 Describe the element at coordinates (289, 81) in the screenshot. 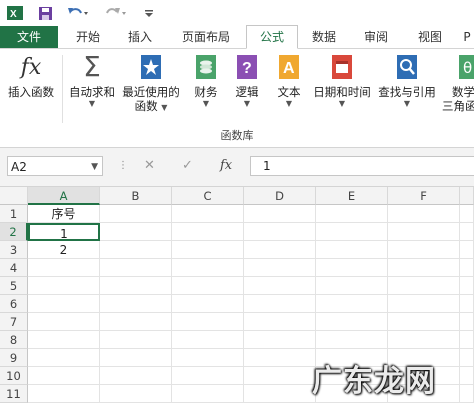

I see `text-button: A 文本 ▼` at that location.